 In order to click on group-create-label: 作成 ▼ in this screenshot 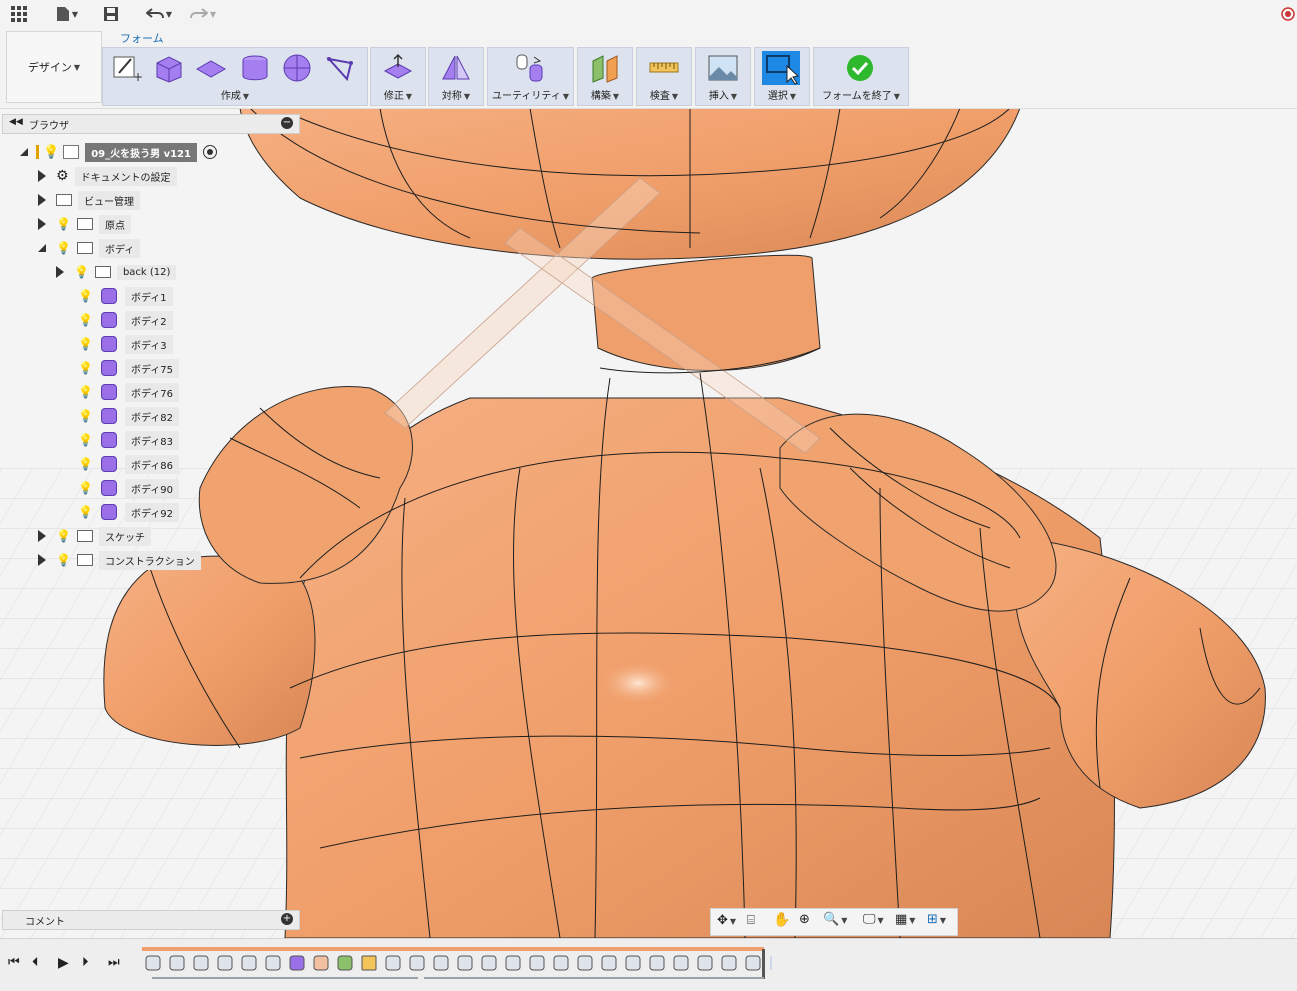, I will do `click(235, 94)`.